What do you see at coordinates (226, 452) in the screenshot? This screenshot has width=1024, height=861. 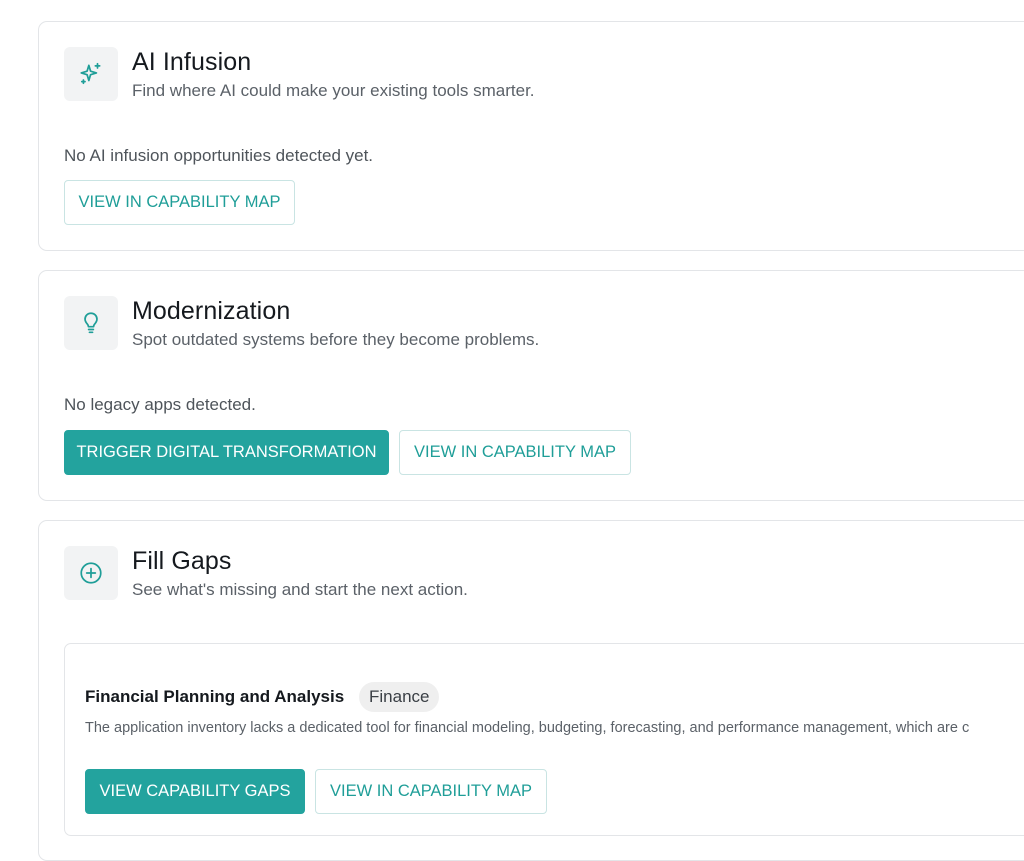 I see `trigger-digital-transformation-button: TRIGGER DIGITAL TRANSFORMATION` at bounding box center [226, 452].